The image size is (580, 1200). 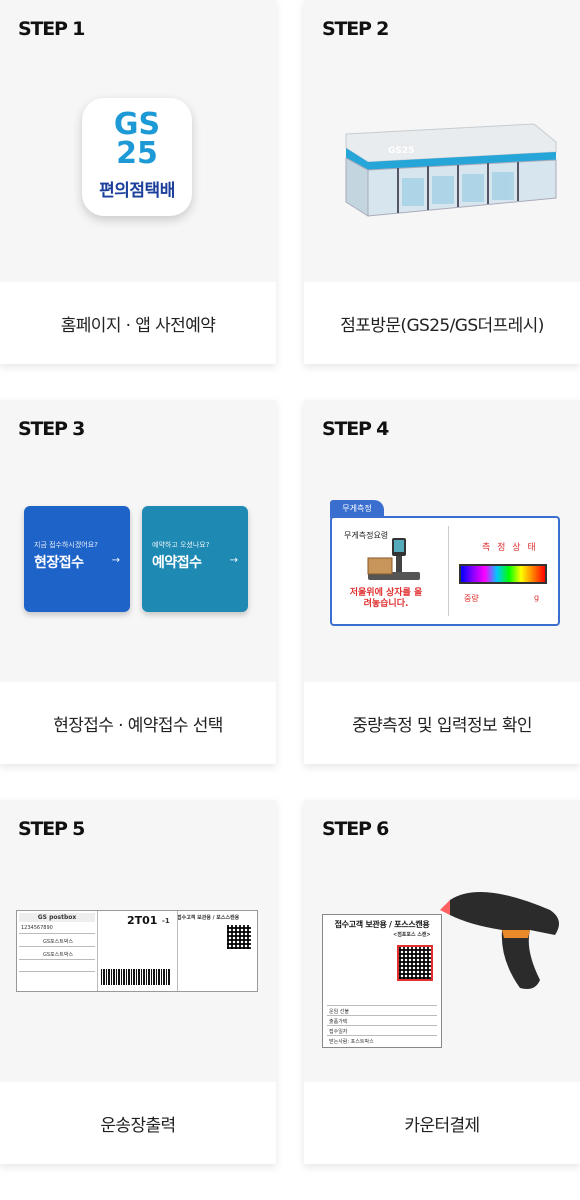 I want to click on step-caption: 점포방문(GS25/GS더프레시), so click(x=442, y=325).